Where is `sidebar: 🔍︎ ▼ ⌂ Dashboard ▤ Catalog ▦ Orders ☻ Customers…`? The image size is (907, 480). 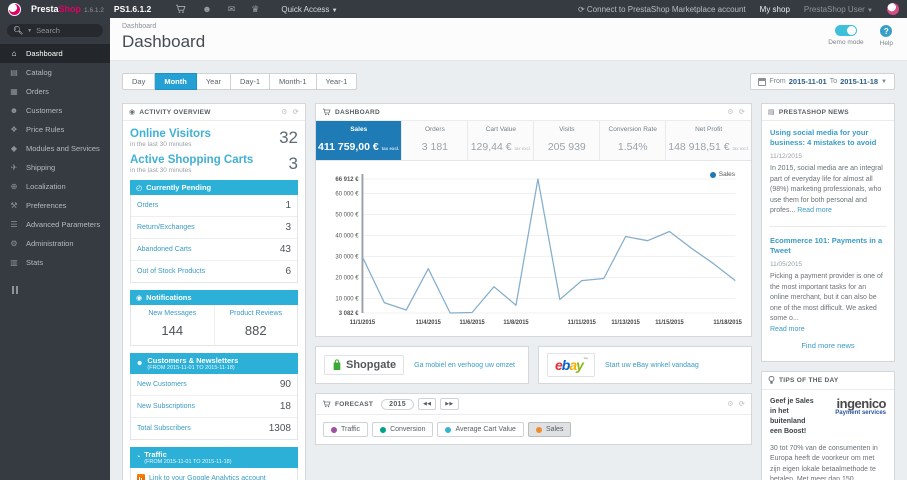
sidebar: 🔍︎ ▼ ⌂ Dashboard ▤ Catalog ▦ Orders ☻ Customers… is located at coordinates (55, 249).